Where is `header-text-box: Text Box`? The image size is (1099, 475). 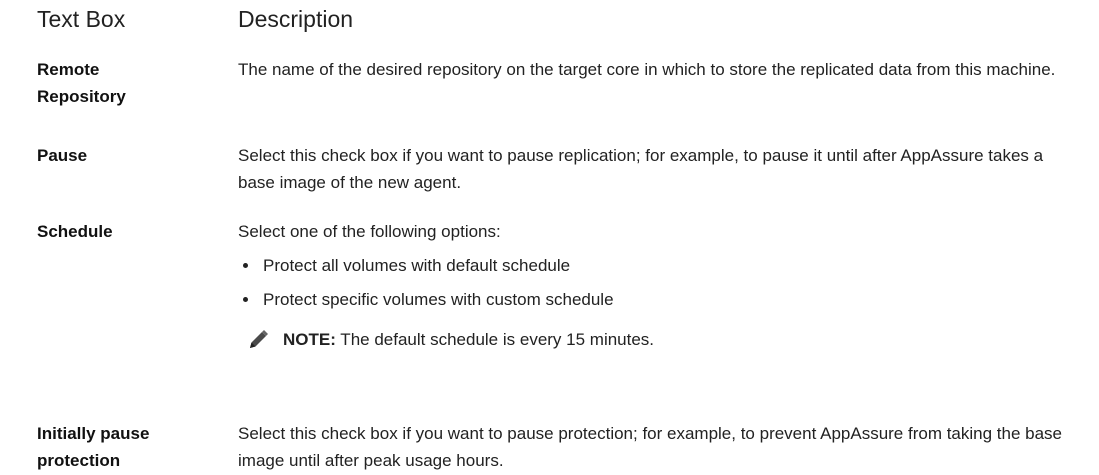 header-text-box: Text Box is located at coordinates (81, 19).